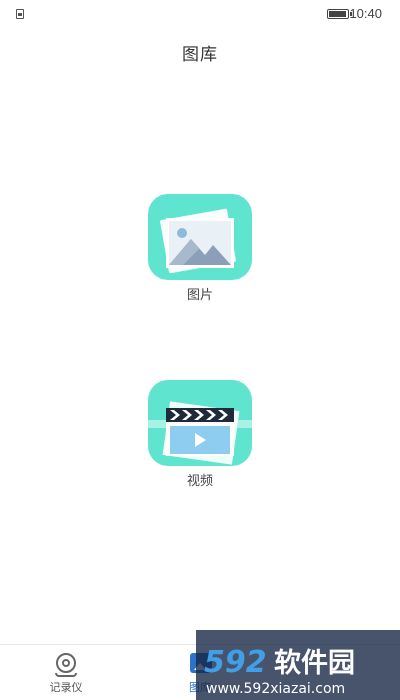 The width and height of the screenshot is (400, 700). What do you see at coordinates (339, 14) in the screenshot?
I see `battery-icon` at bounding box center [339, 14].